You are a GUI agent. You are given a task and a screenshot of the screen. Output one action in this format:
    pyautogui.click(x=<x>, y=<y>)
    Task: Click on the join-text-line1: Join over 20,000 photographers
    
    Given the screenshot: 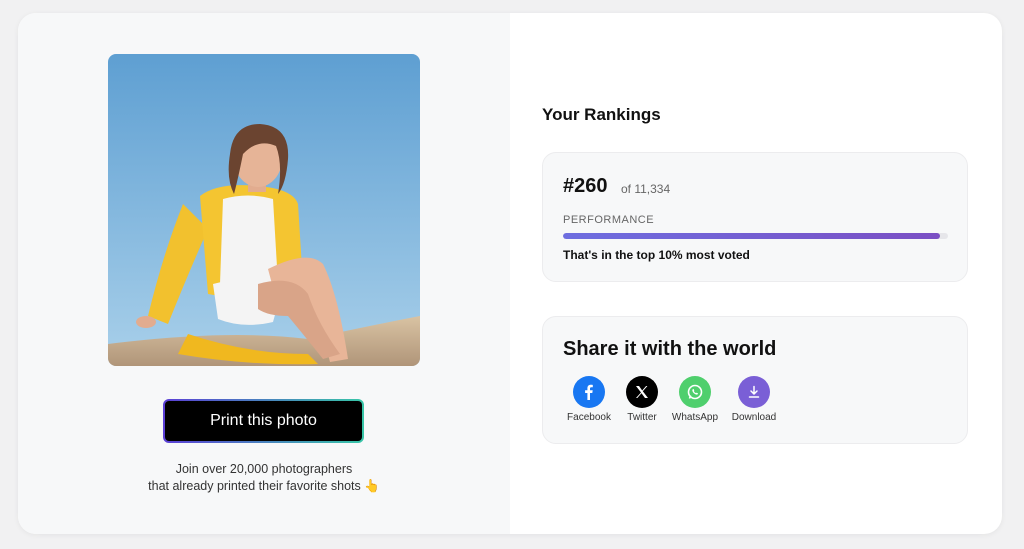 What is the action you would take?
    pyautogui.click(x=264, y=469)
    